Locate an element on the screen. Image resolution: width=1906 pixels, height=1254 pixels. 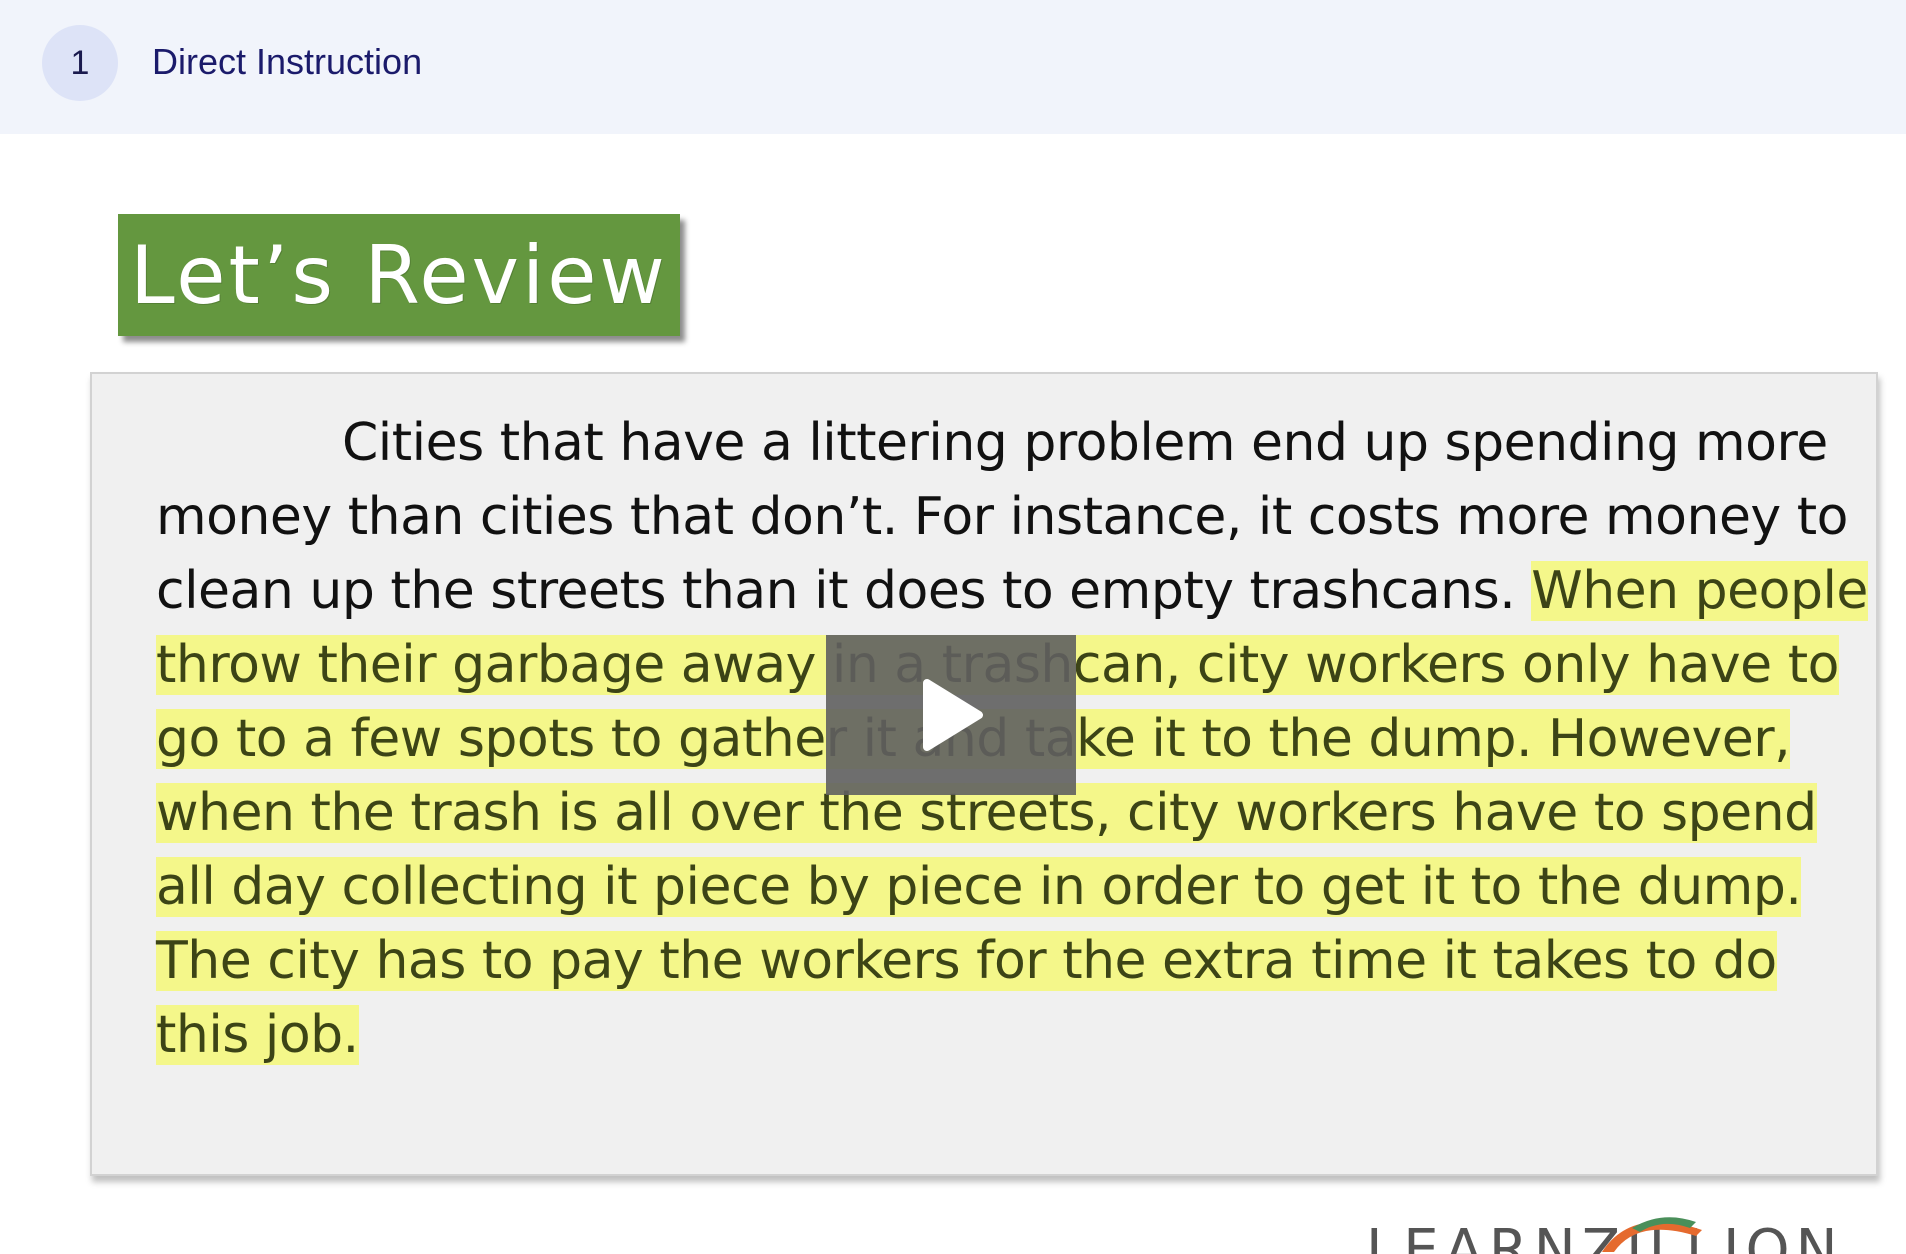
learnzillion-logo: LEARNZILLION is located at coordinates (1636, 1235).